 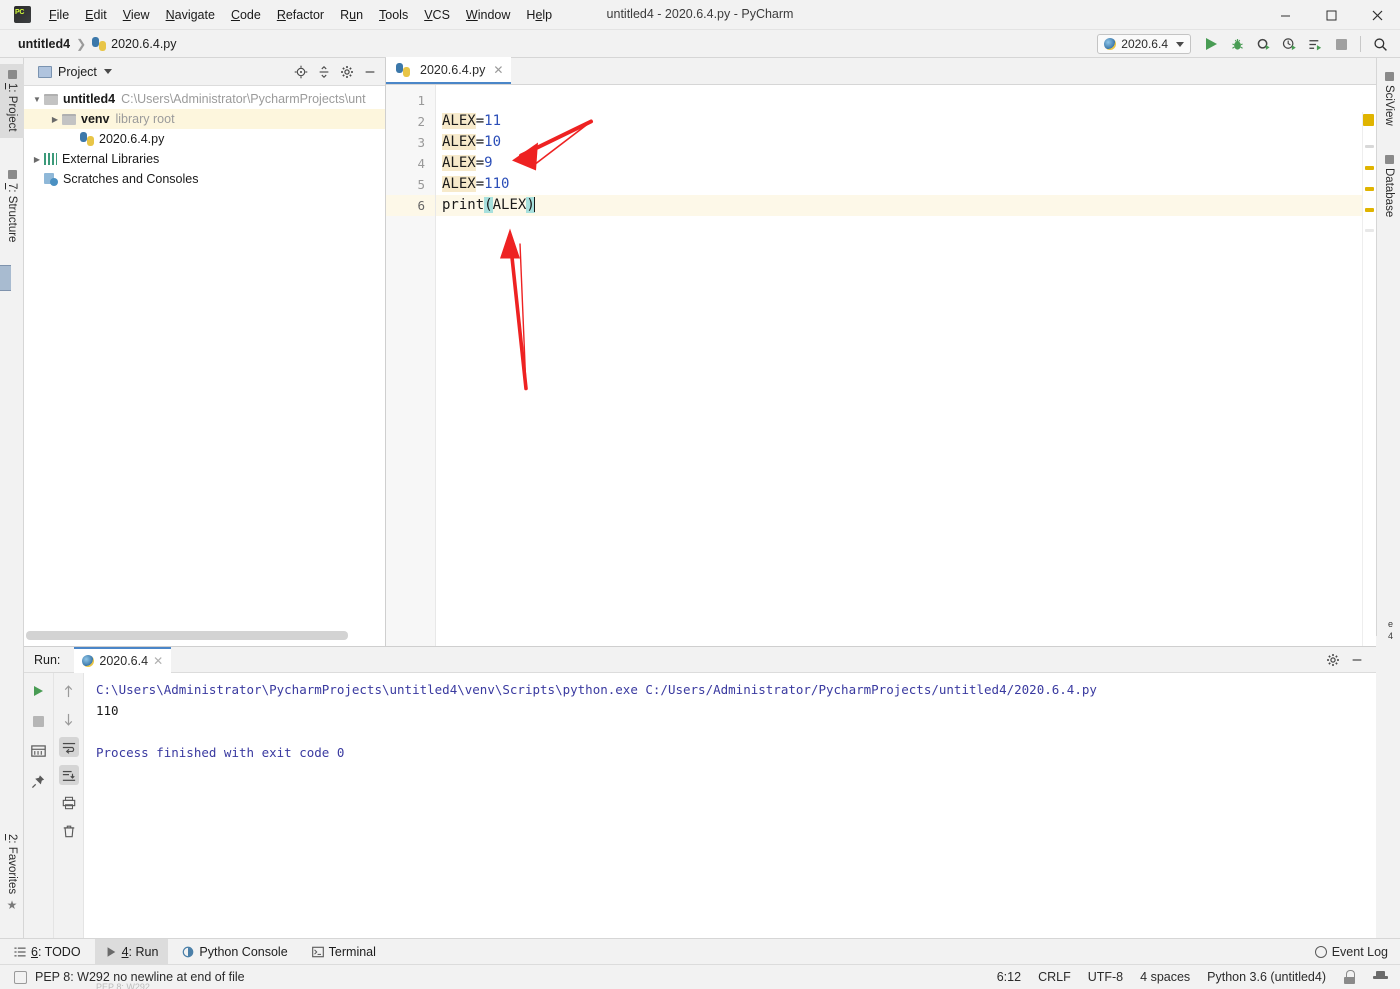 What do you see at coordinates (393, 15) in the screenshot?
I see `menu-item-tools: Tools` at bounding box center [393, 15].